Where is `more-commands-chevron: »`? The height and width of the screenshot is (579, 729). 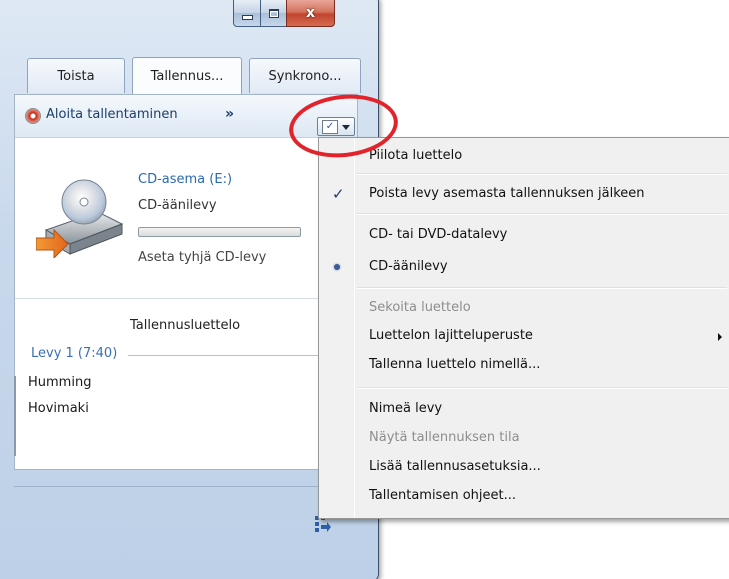 more-commands-chevron: » is located at coordinates (229, 114).